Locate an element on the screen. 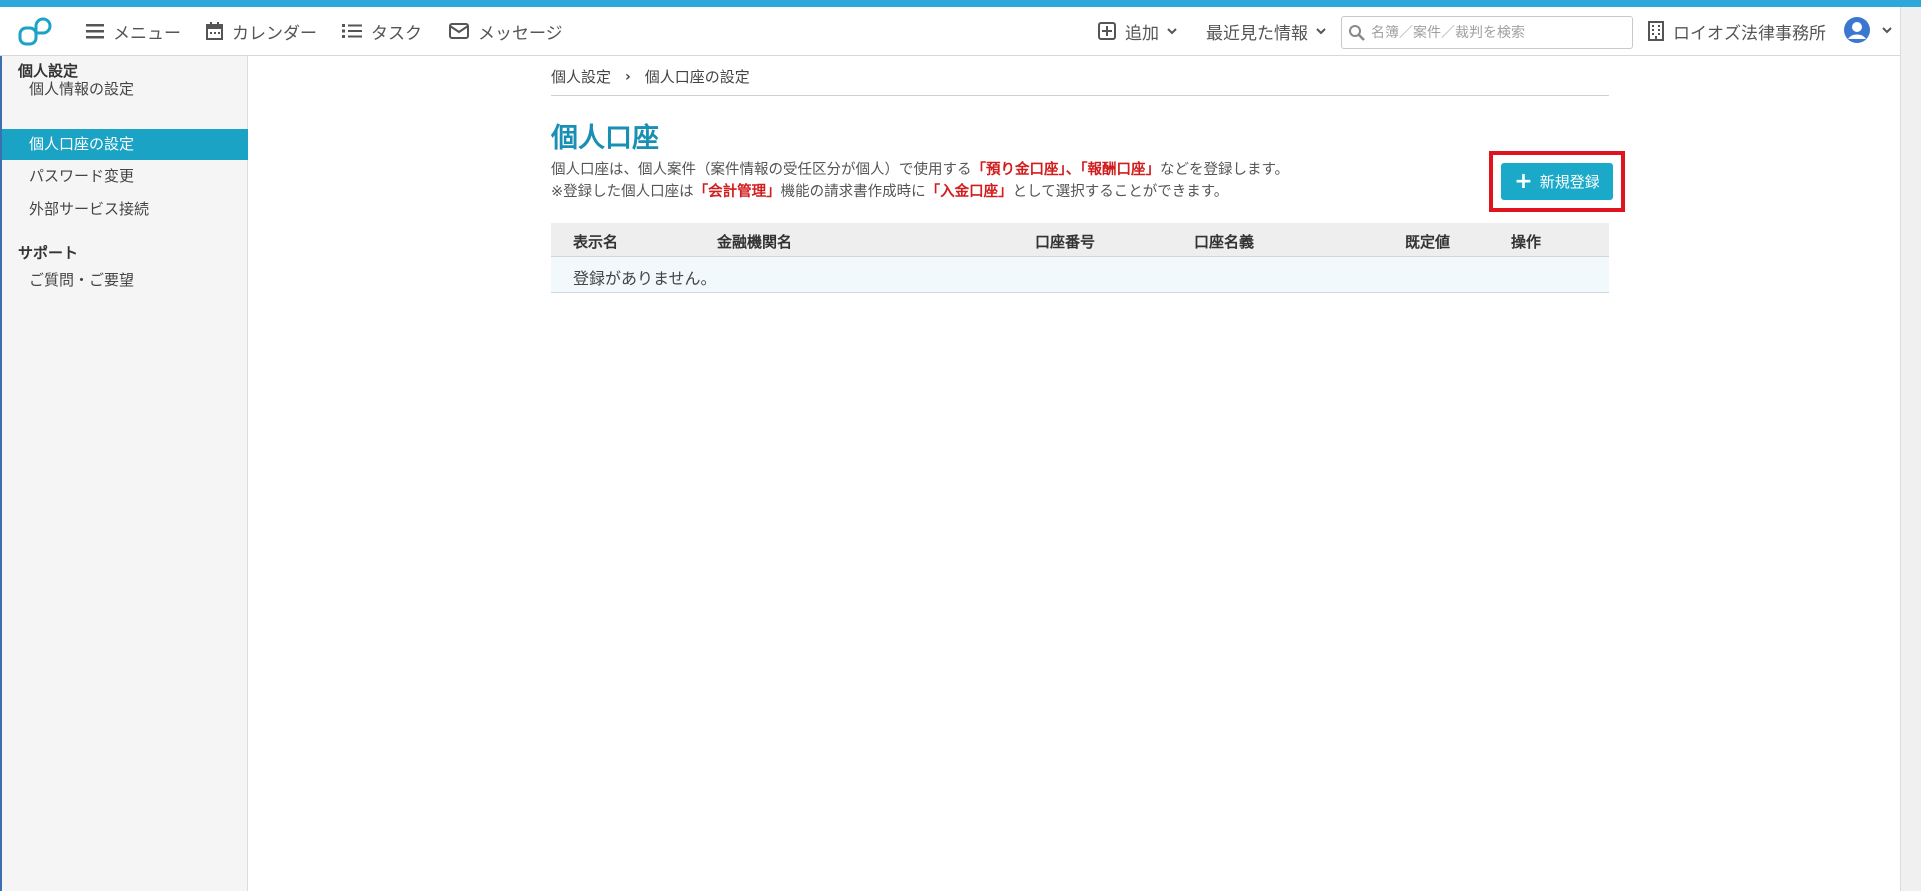 The image size is (1921, 891). desc-text: として選択することができます。 is located at coordinates (1120, 192).